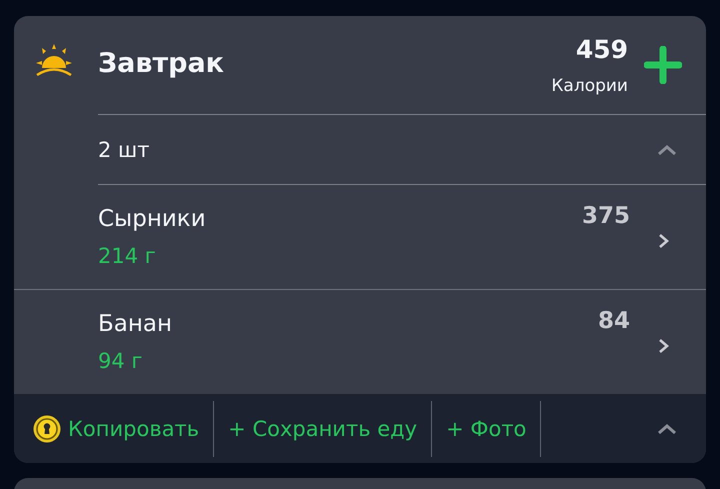 This screenshot has height=489, width=720. I want to click on sunrise-icon, so click(54, 60).